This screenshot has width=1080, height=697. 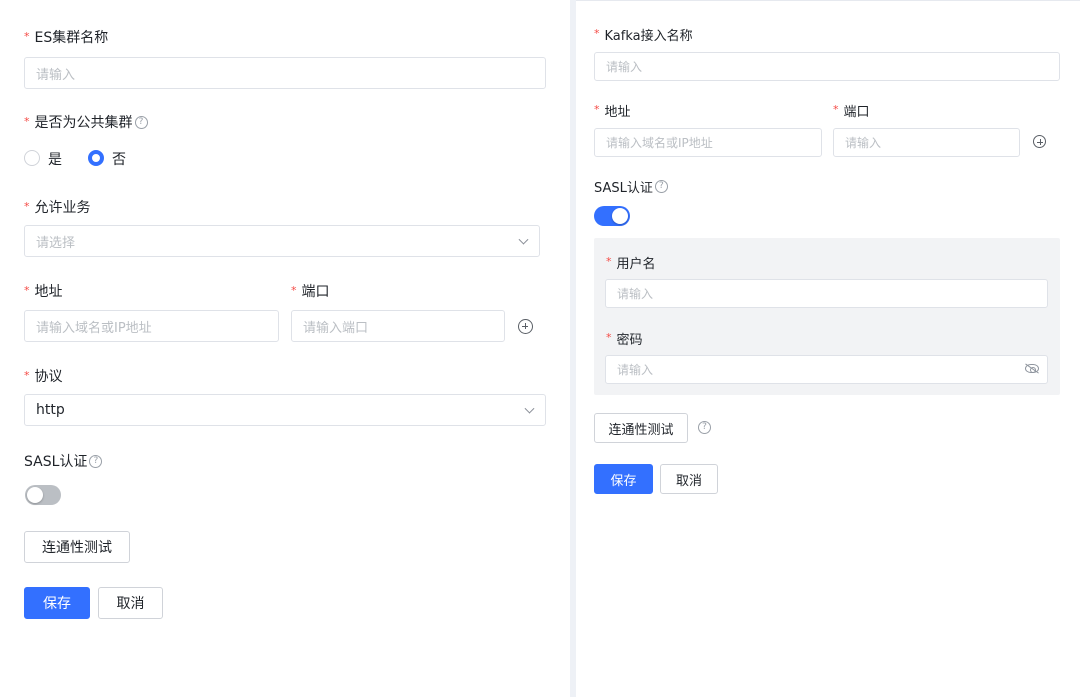 I want to click on username-input: 请输入, so click(x=826, y=293).